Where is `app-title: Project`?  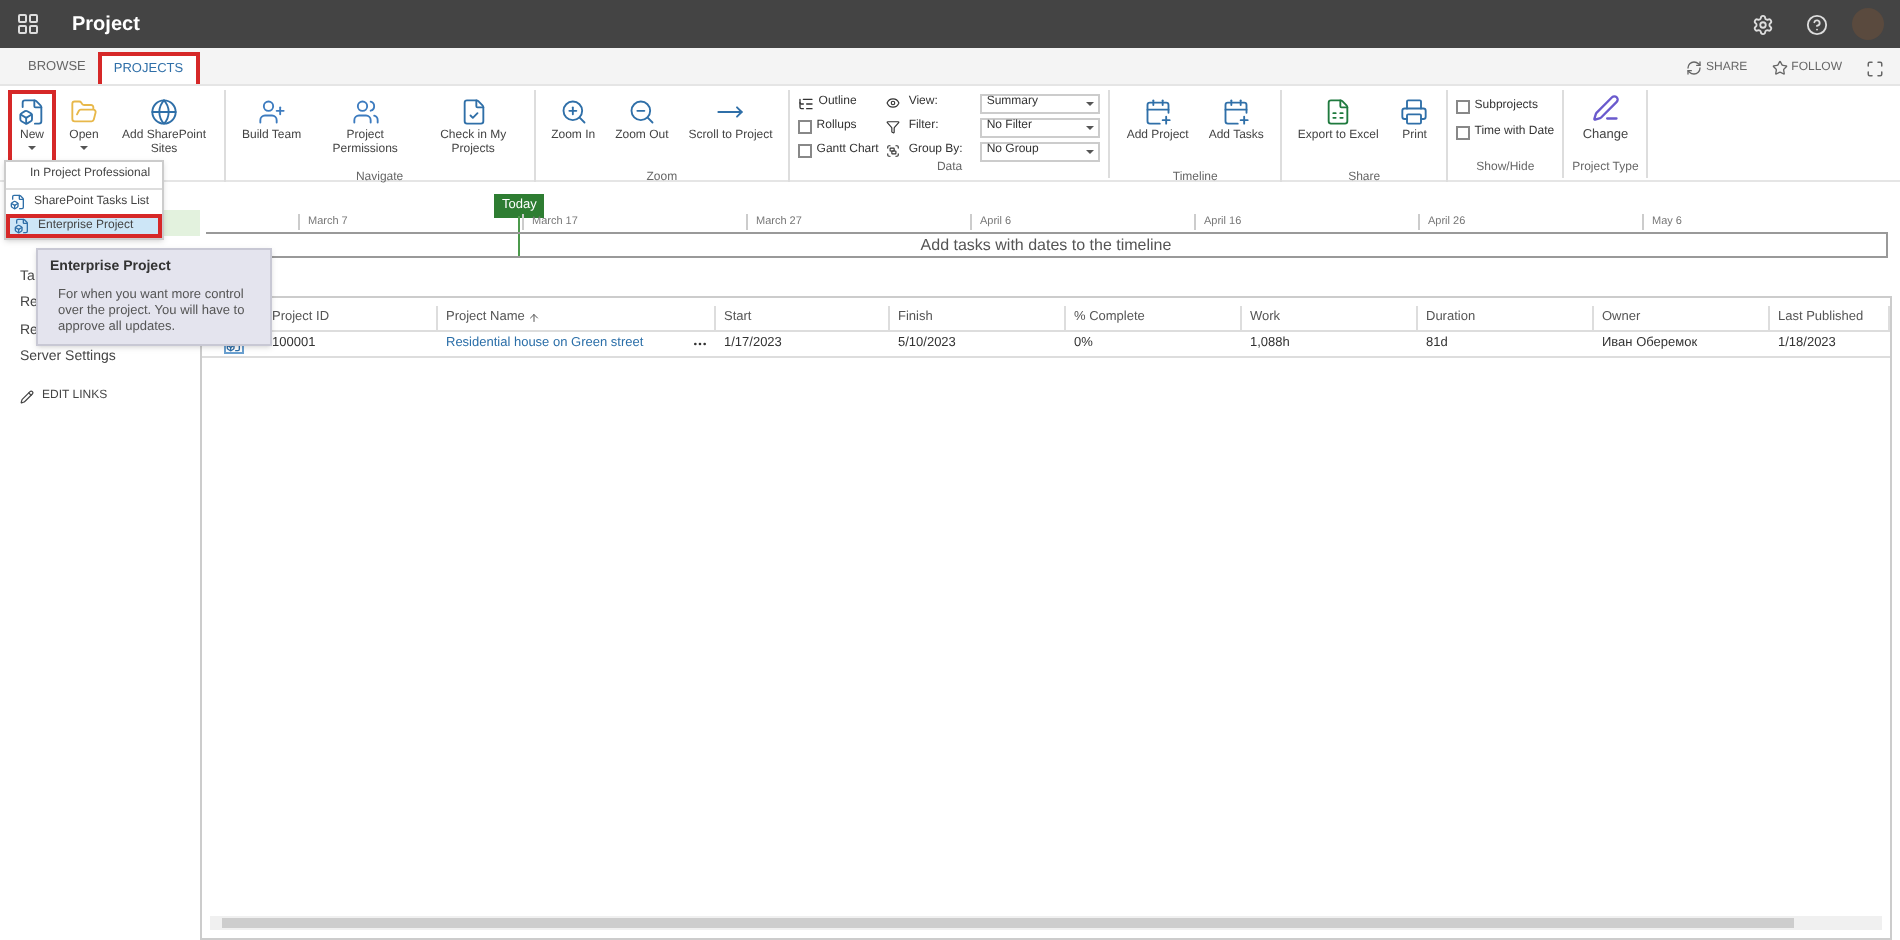
app-title: Project is located at coordinates (106, 25).